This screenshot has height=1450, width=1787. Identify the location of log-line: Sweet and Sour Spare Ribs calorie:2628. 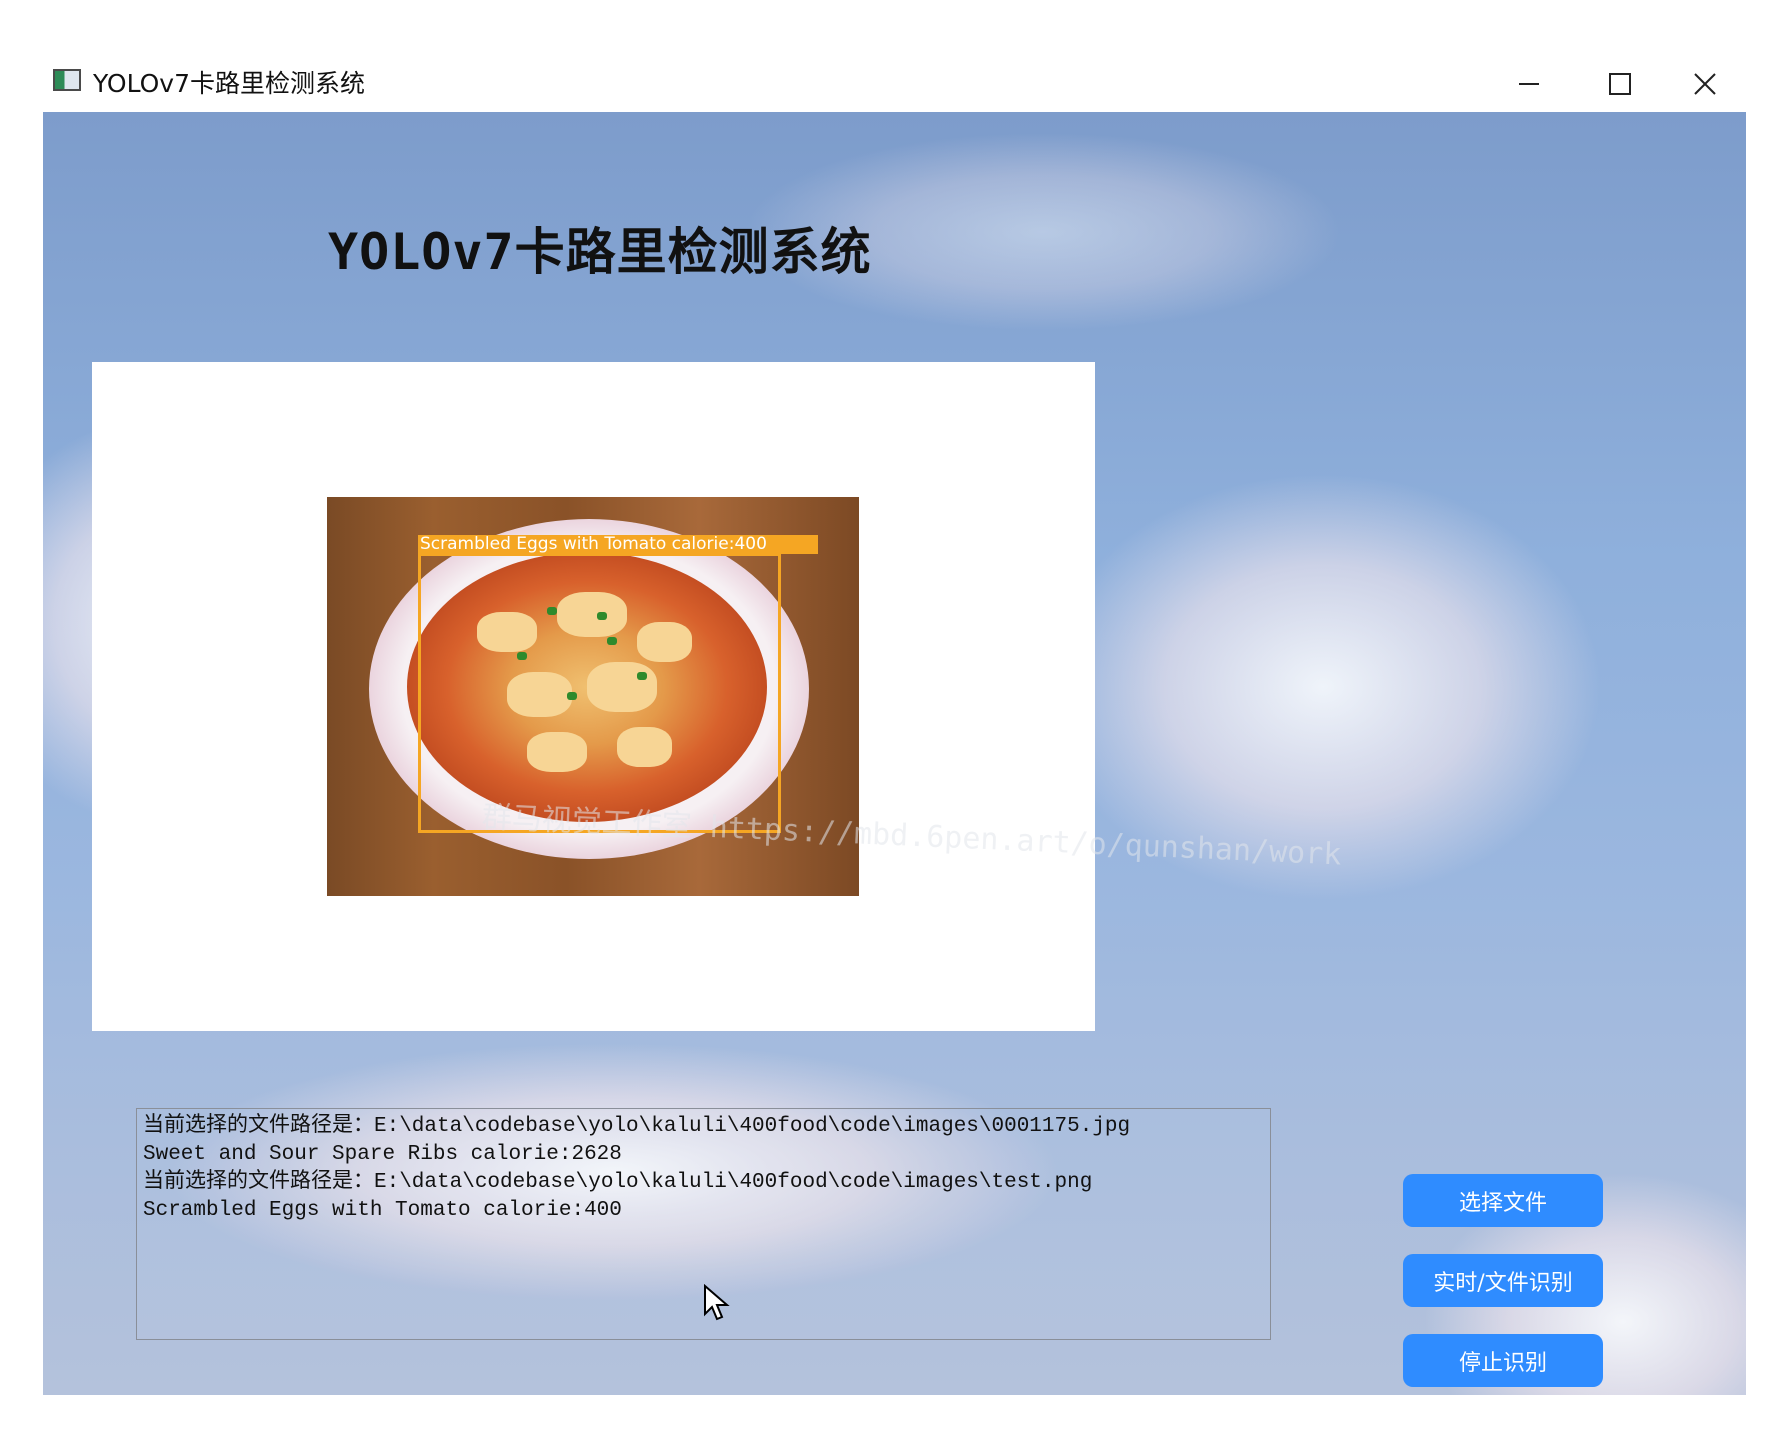
(382, 1154).